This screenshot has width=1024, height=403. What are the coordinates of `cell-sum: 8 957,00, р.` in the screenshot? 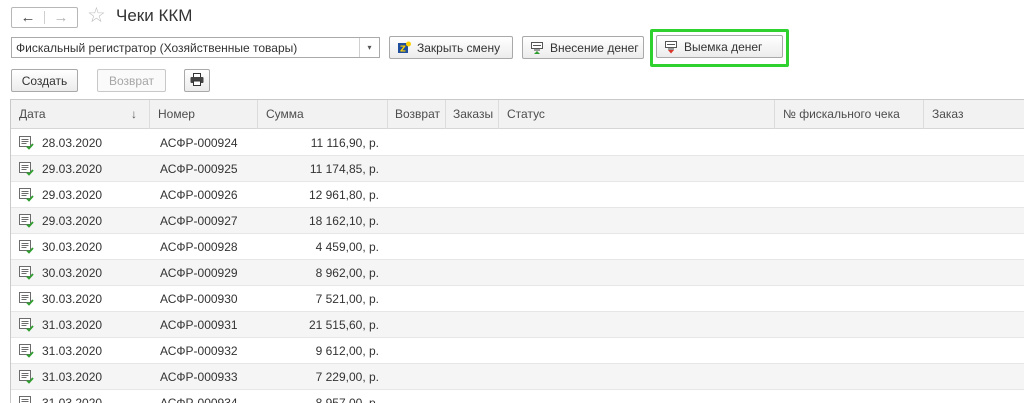 It's located at (347, 399).